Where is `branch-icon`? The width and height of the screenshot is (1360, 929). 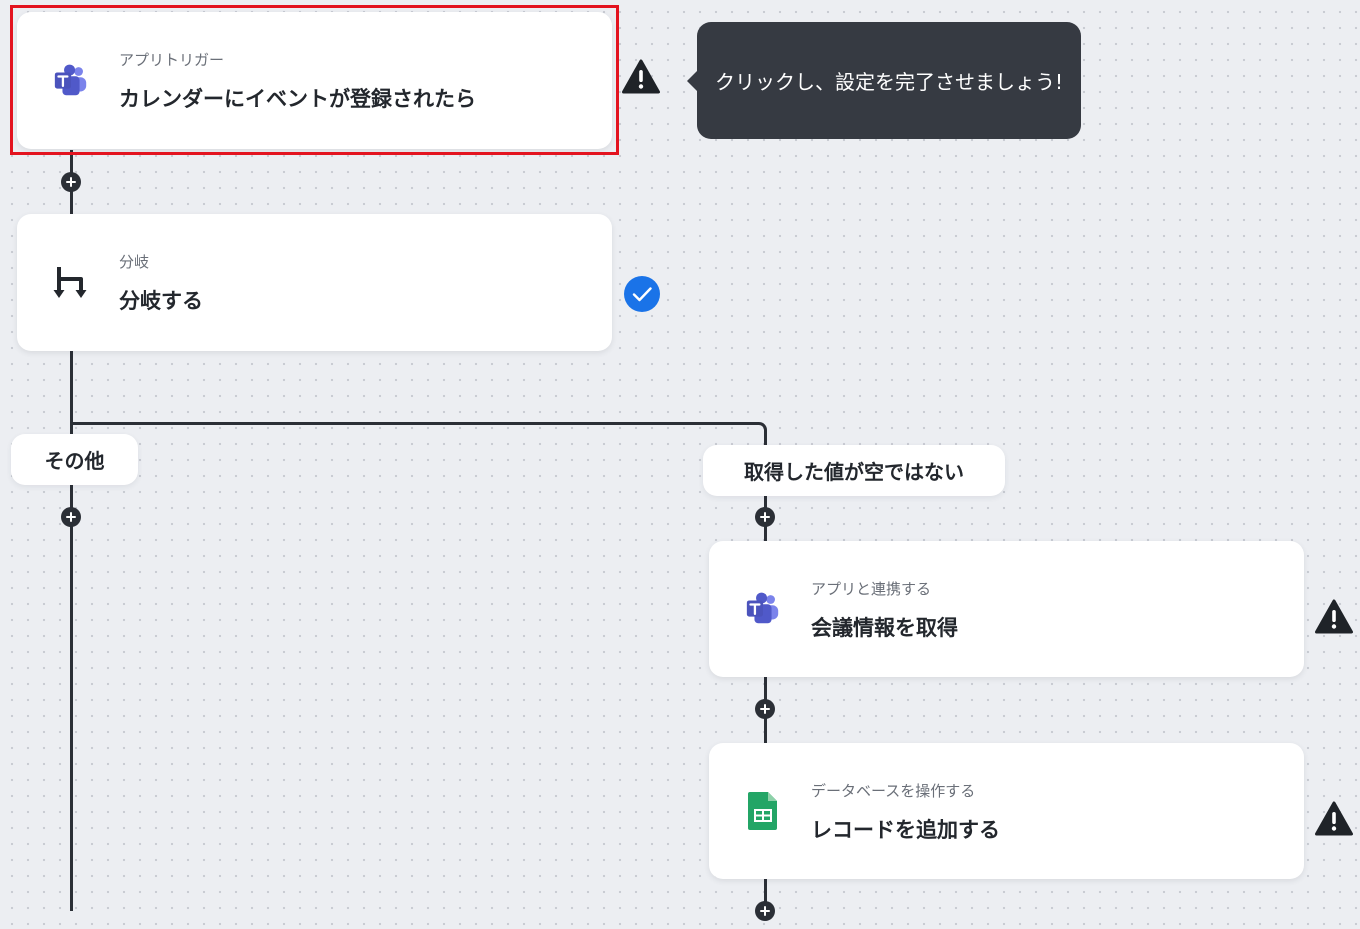 branch-icon is located at coordinates (71, 283).